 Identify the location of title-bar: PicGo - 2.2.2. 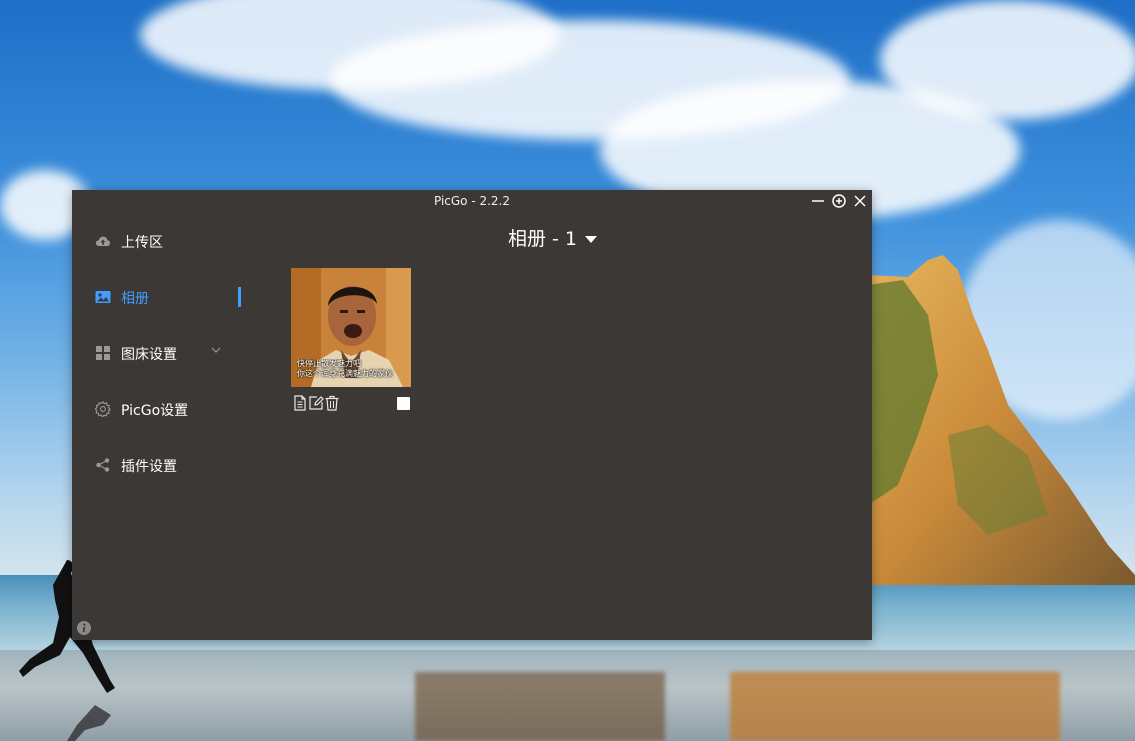
(472, 201).